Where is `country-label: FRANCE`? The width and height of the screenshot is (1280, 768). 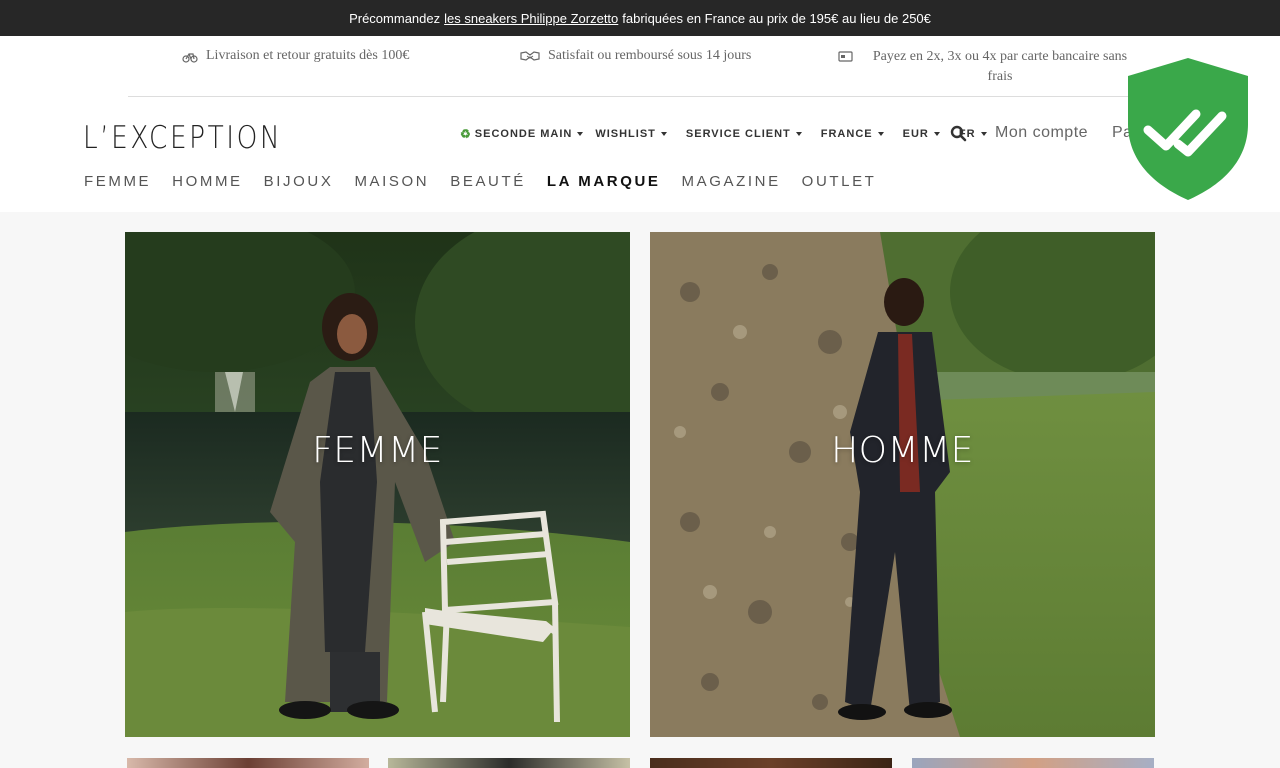
country-label: FRANCE is located at coordinates (846, 134).